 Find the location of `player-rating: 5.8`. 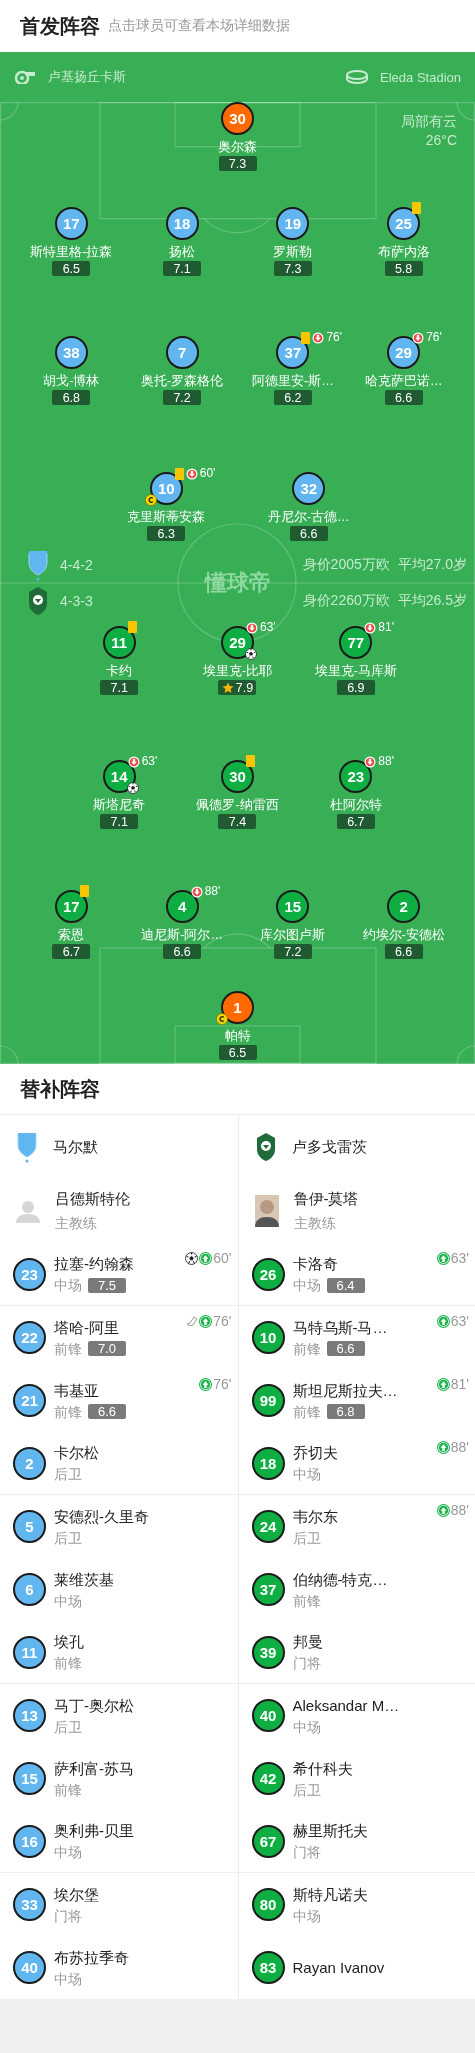

player-rating: 5.8 is located at coordinates (403, 268).